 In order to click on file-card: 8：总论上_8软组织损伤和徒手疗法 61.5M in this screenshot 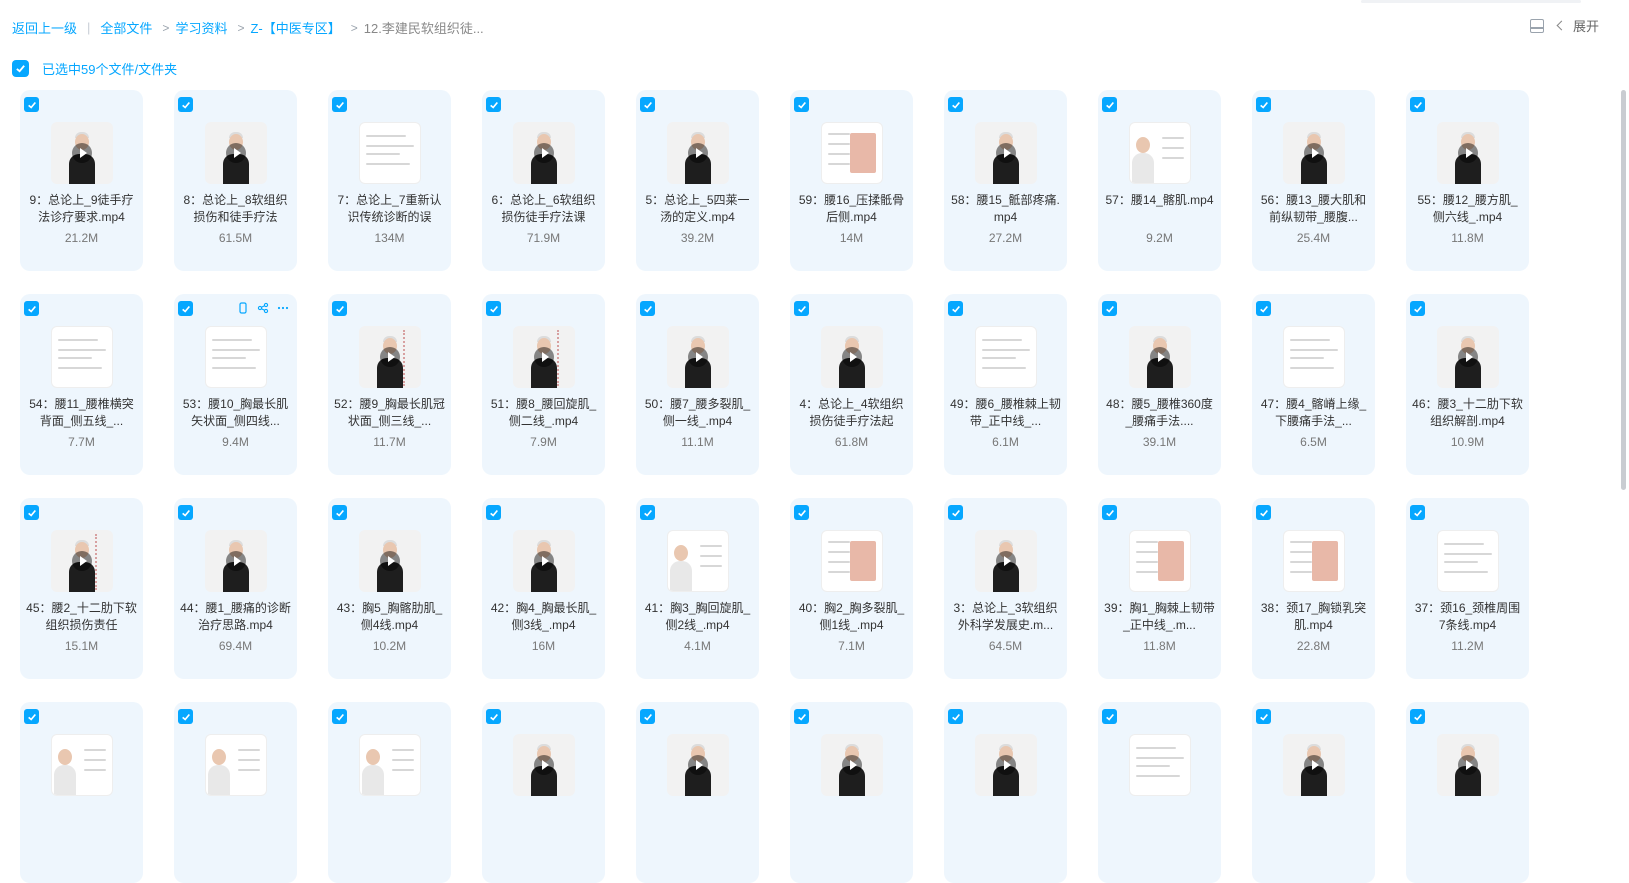, I will do `click(235, 180)`.